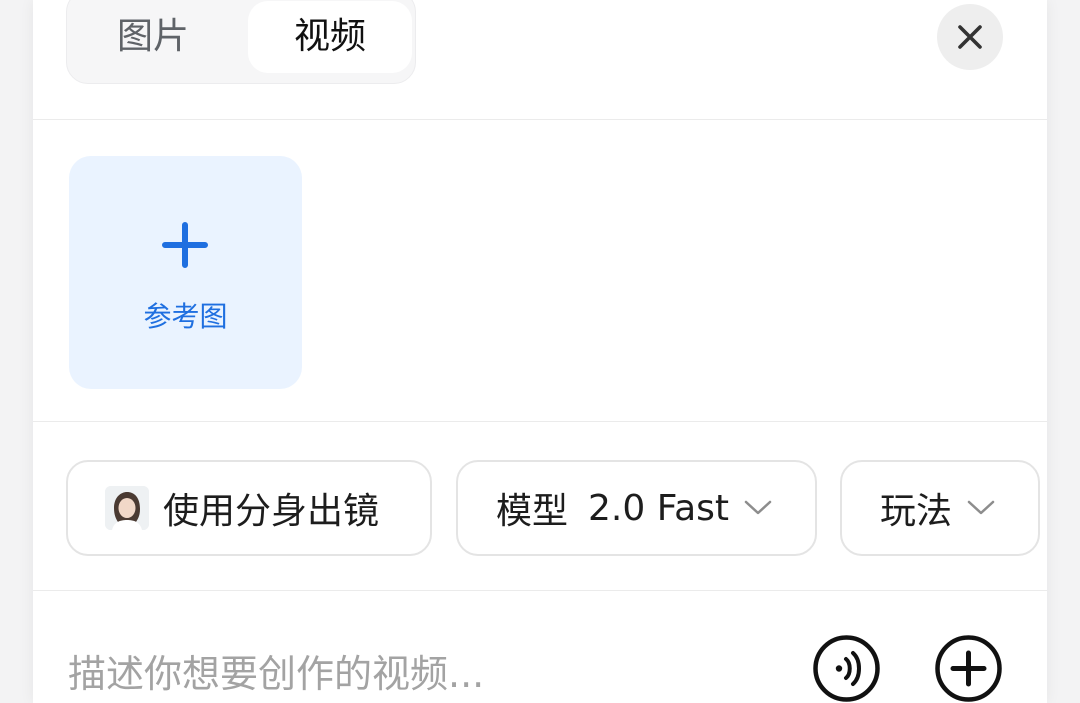 The height and width of the screenshot is (703, 1080). I want to click on voice-input-button, so click(846, 668).